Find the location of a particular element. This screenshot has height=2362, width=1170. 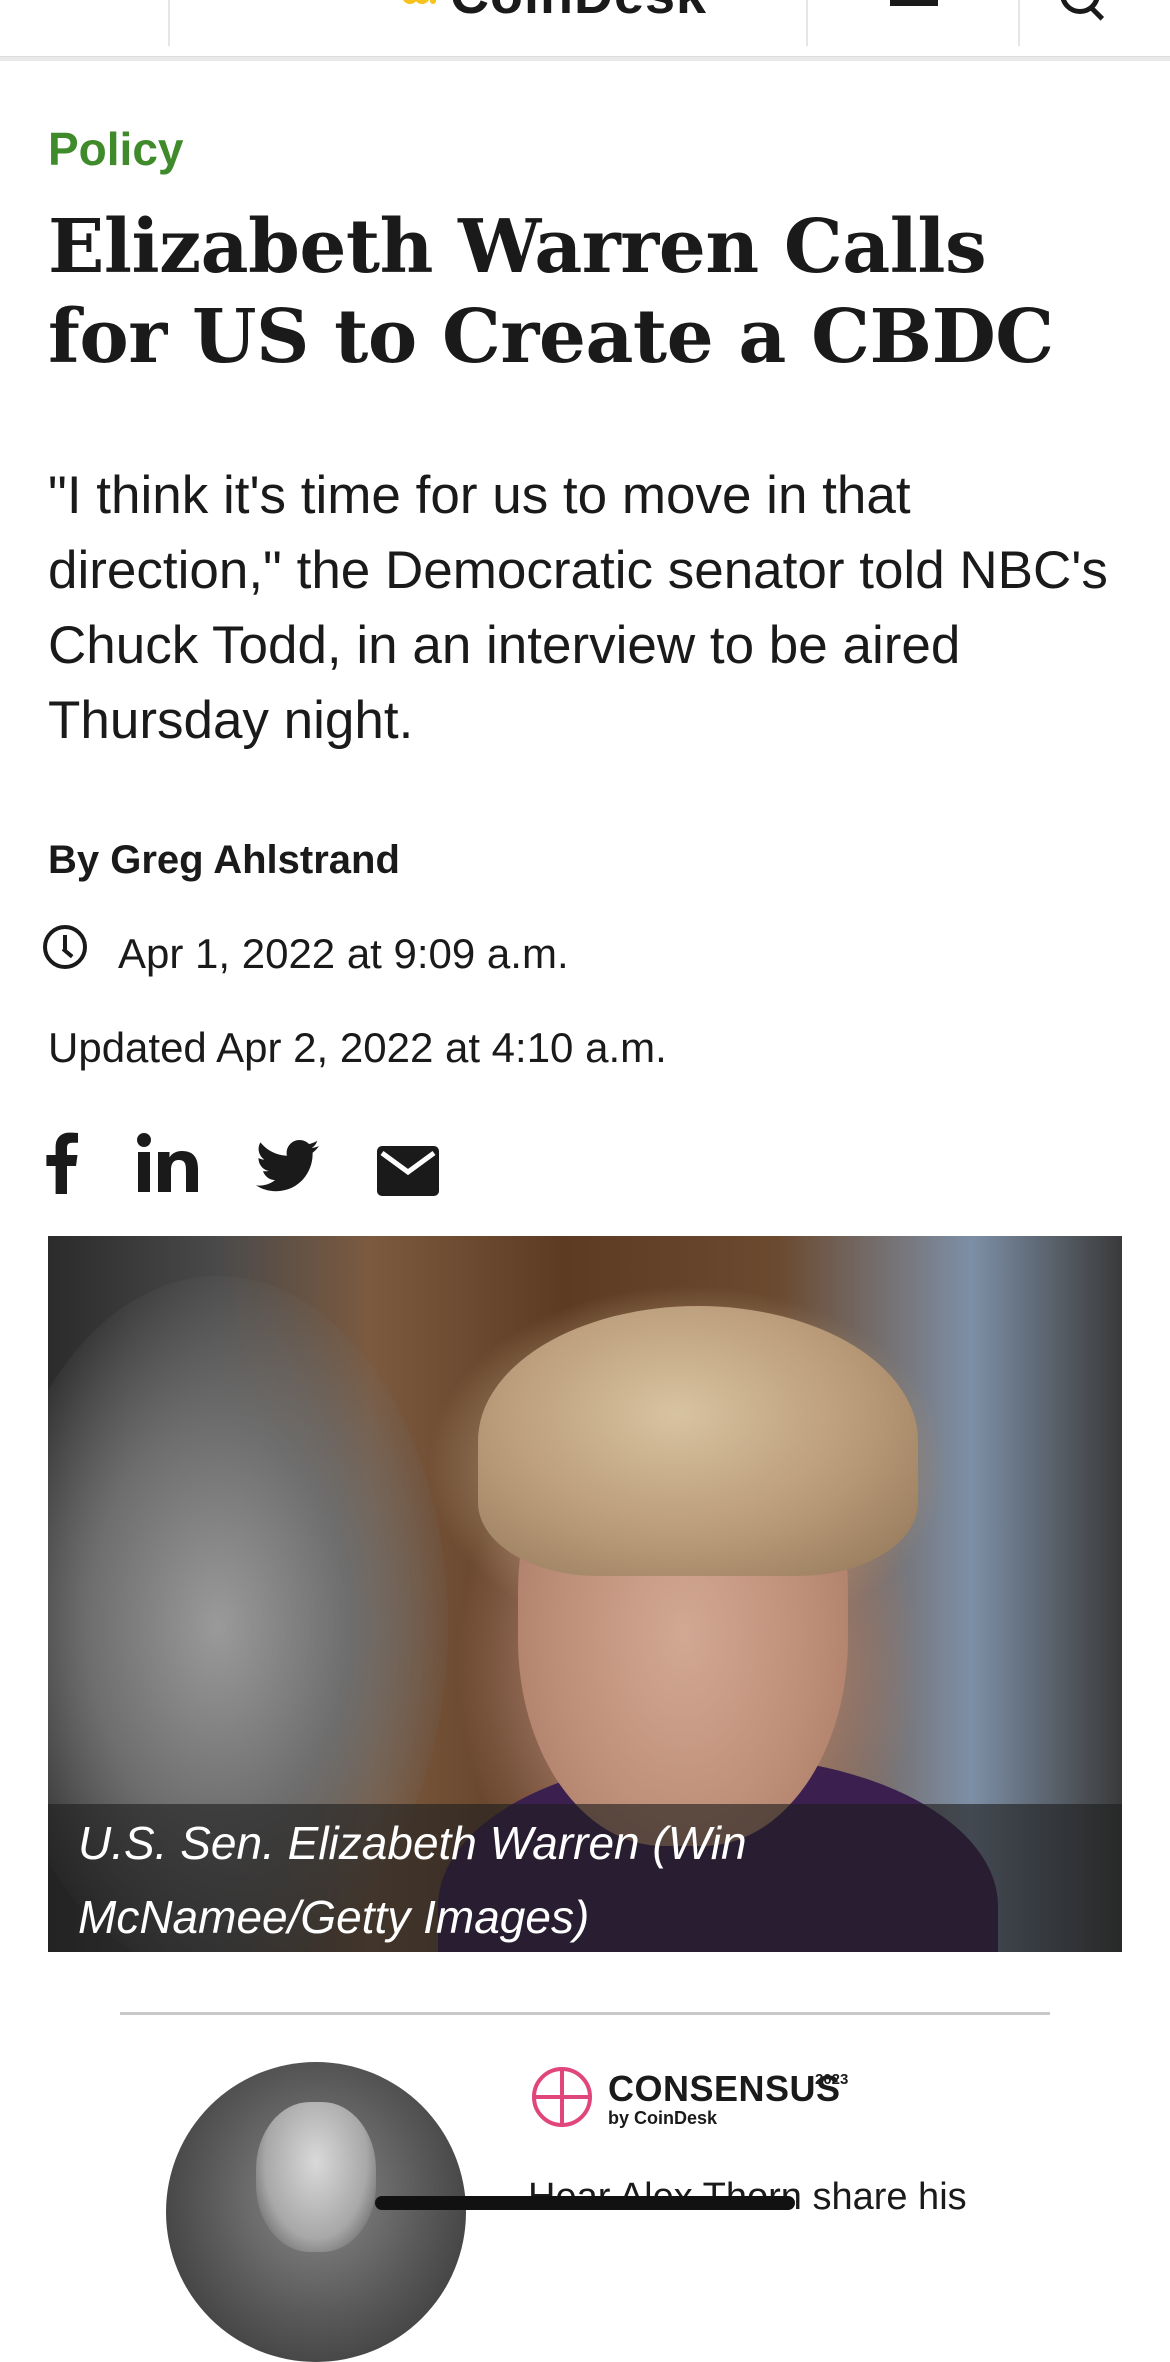

email-icon is located at coordinates (408, 1164).